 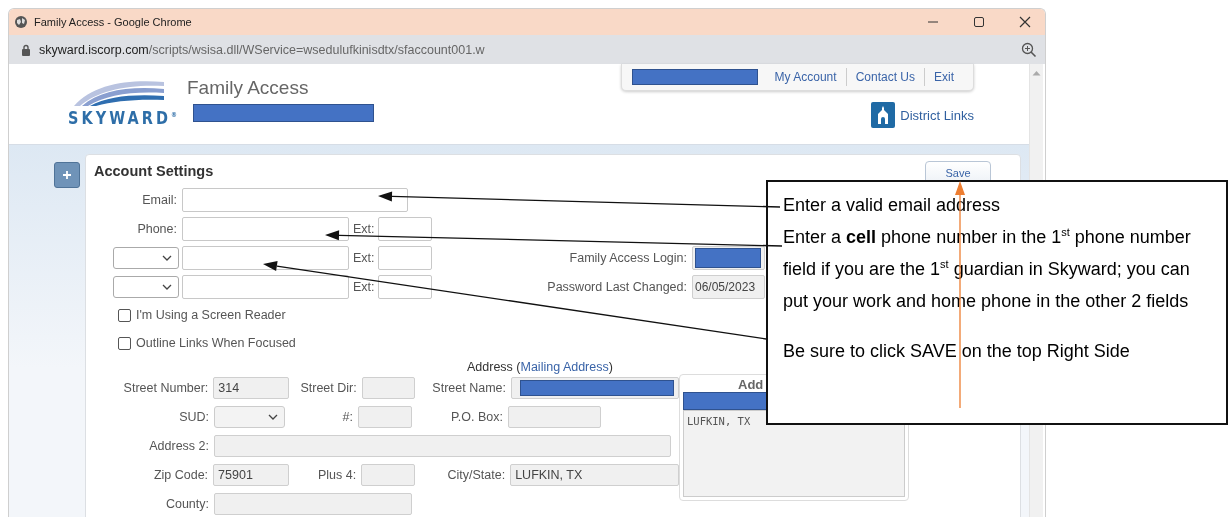 I want to click on field-label: Family Access Login:, so click(x=628, y=258).